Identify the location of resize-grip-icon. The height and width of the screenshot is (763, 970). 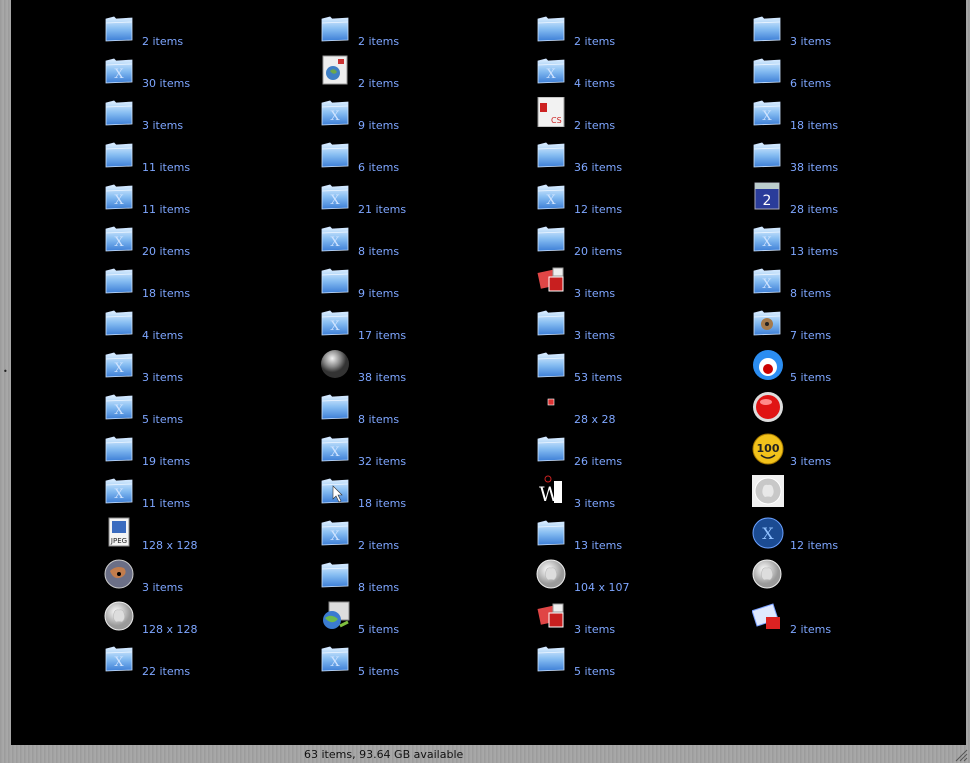
(961, 755).